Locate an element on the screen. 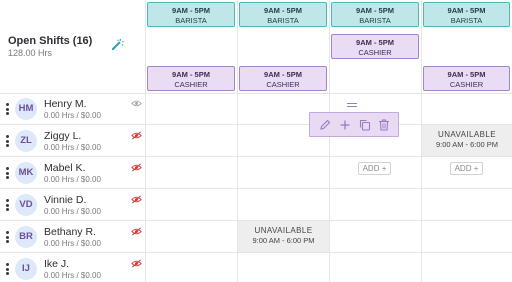 The width and height of the screenshot is (512, 282). copy-icon is located at coordinates (365, 125).